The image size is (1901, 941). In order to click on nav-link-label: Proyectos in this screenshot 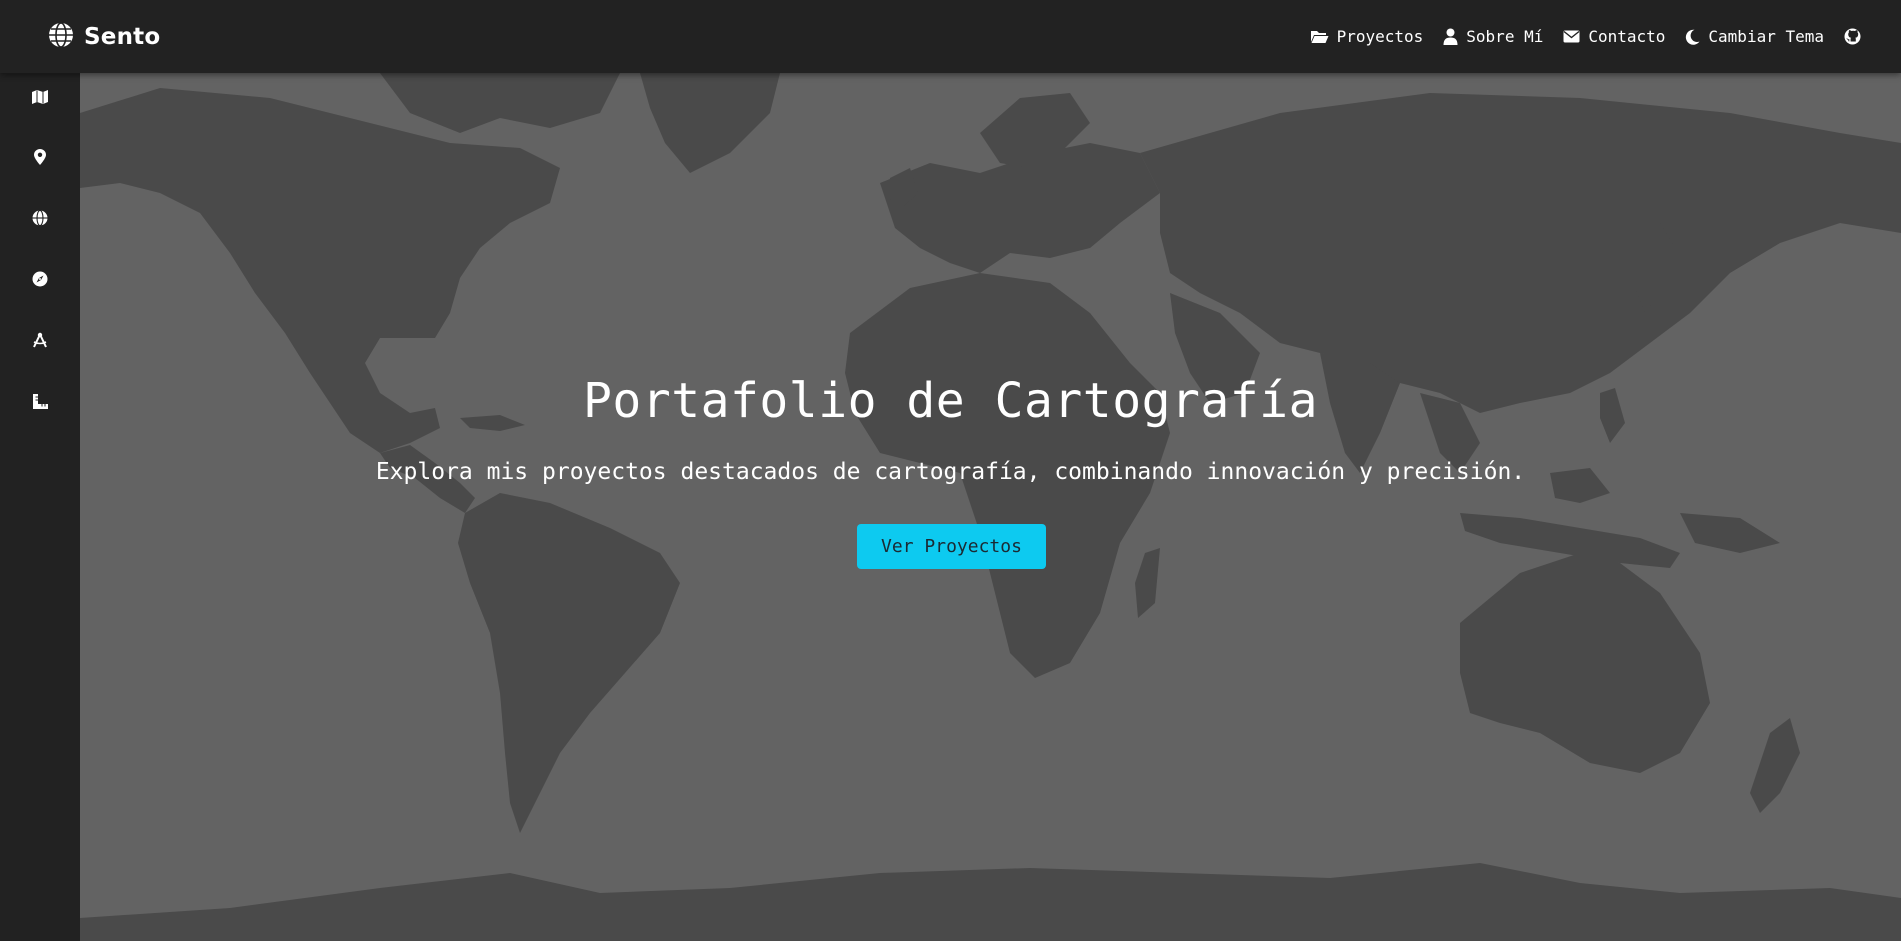, I will do `click(1380, 36)`.